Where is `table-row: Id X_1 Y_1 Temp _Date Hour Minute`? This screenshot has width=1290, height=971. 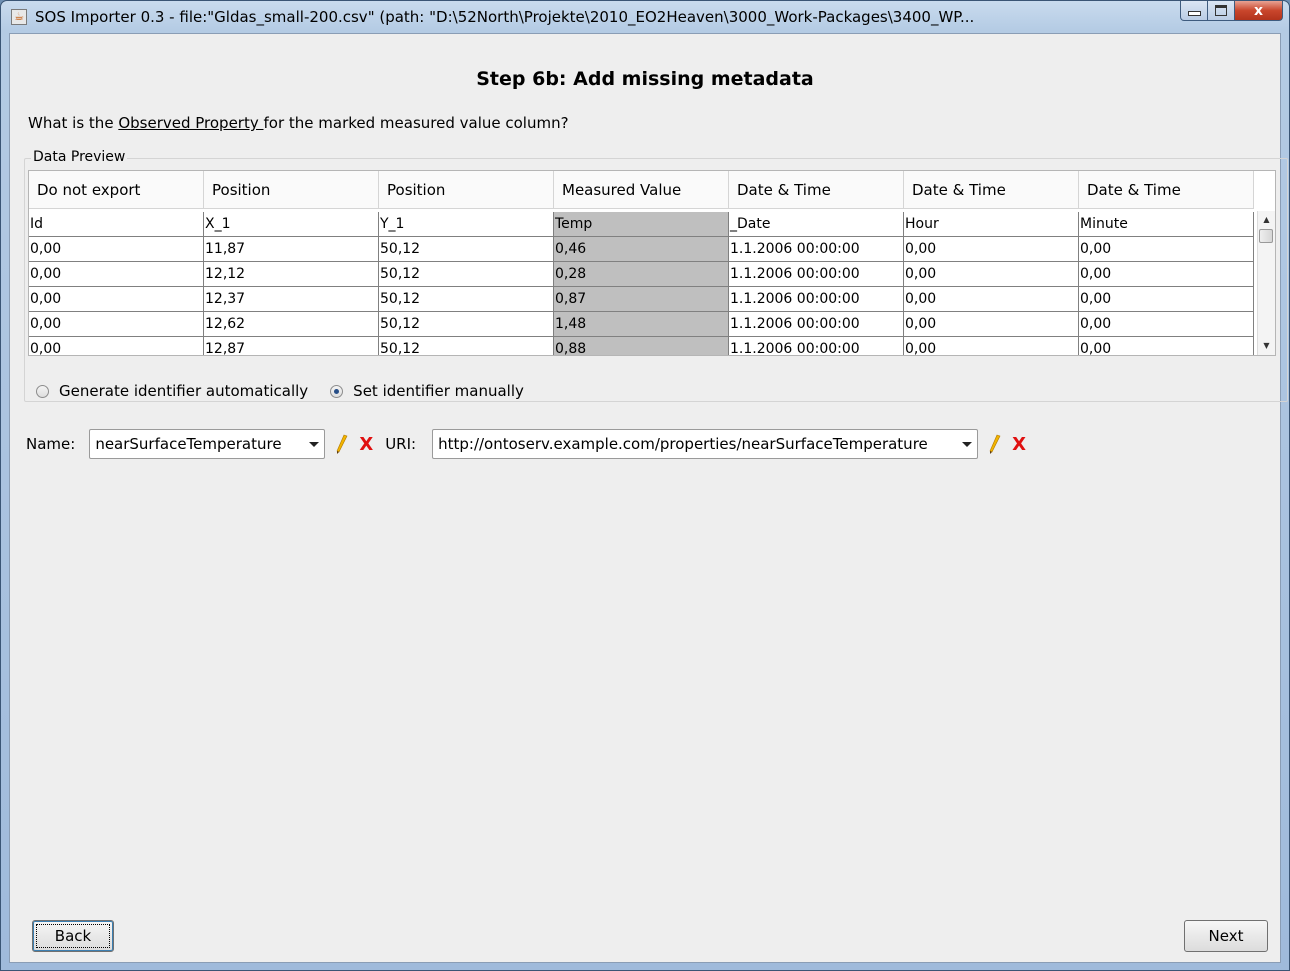 table-row: Id X_1 Y_1 Temp _Date Hour Minute is located at coordinates (643, 224).